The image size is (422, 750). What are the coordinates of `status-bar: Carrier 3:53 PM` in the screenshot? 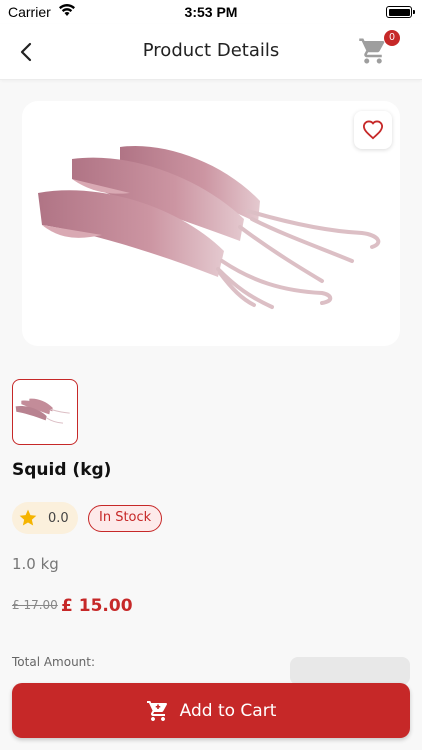 It's located at (211, 12).